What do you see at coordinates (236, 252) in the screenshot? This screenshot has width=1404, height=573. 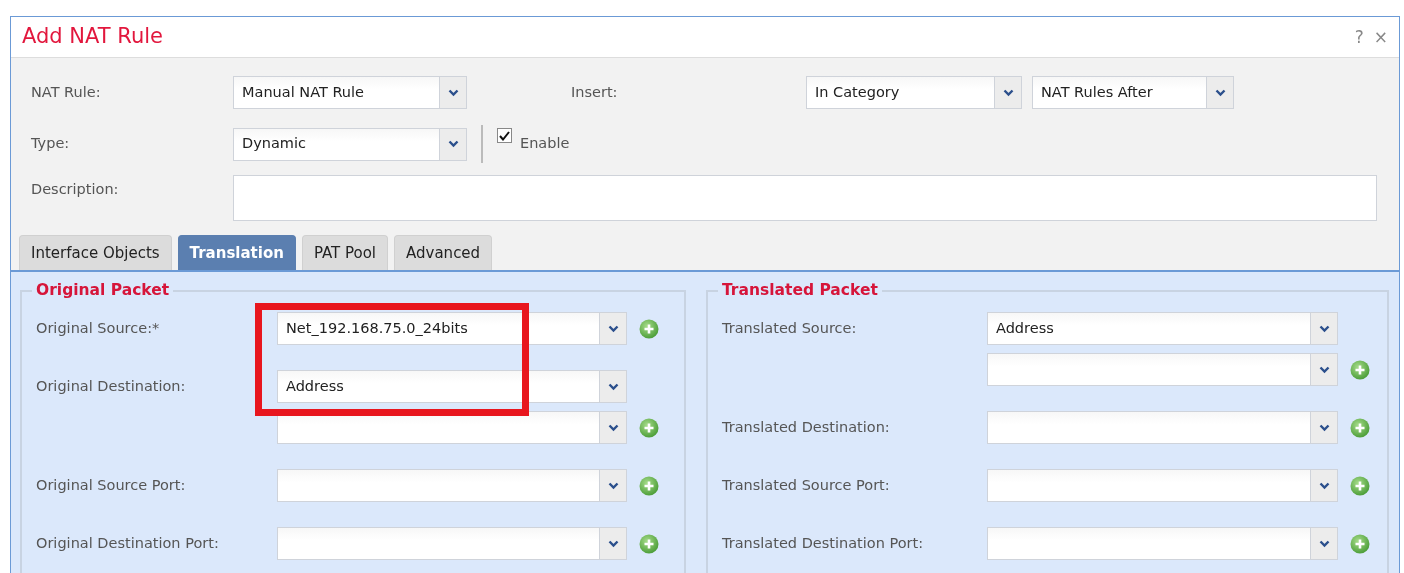 I see `tab: Translation` at bounding box center [236, 252].